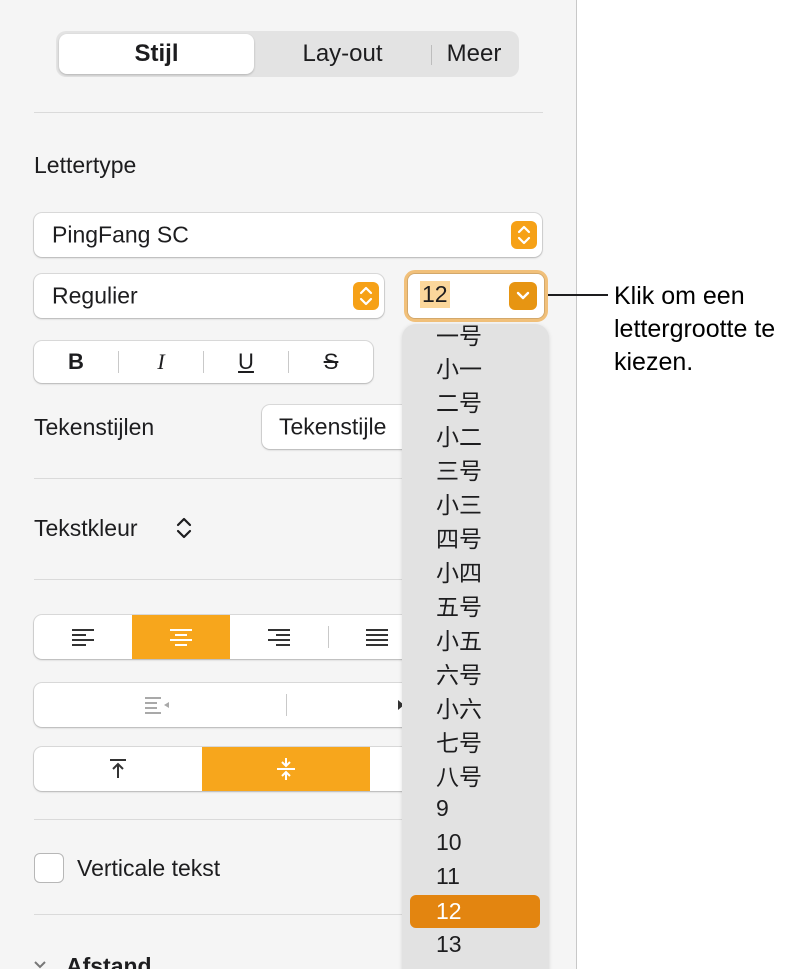  I want to click on menu-item: 三号, so click(475, 468).